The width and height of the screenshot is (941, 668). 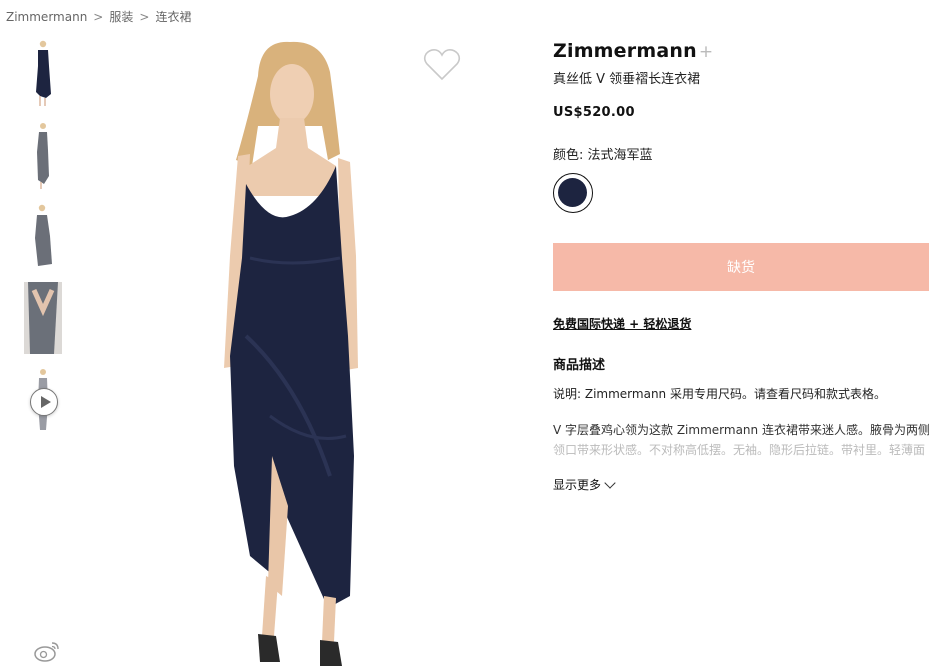 I want to click on show-more-label: 显示更多, so click(x=577, y=485).